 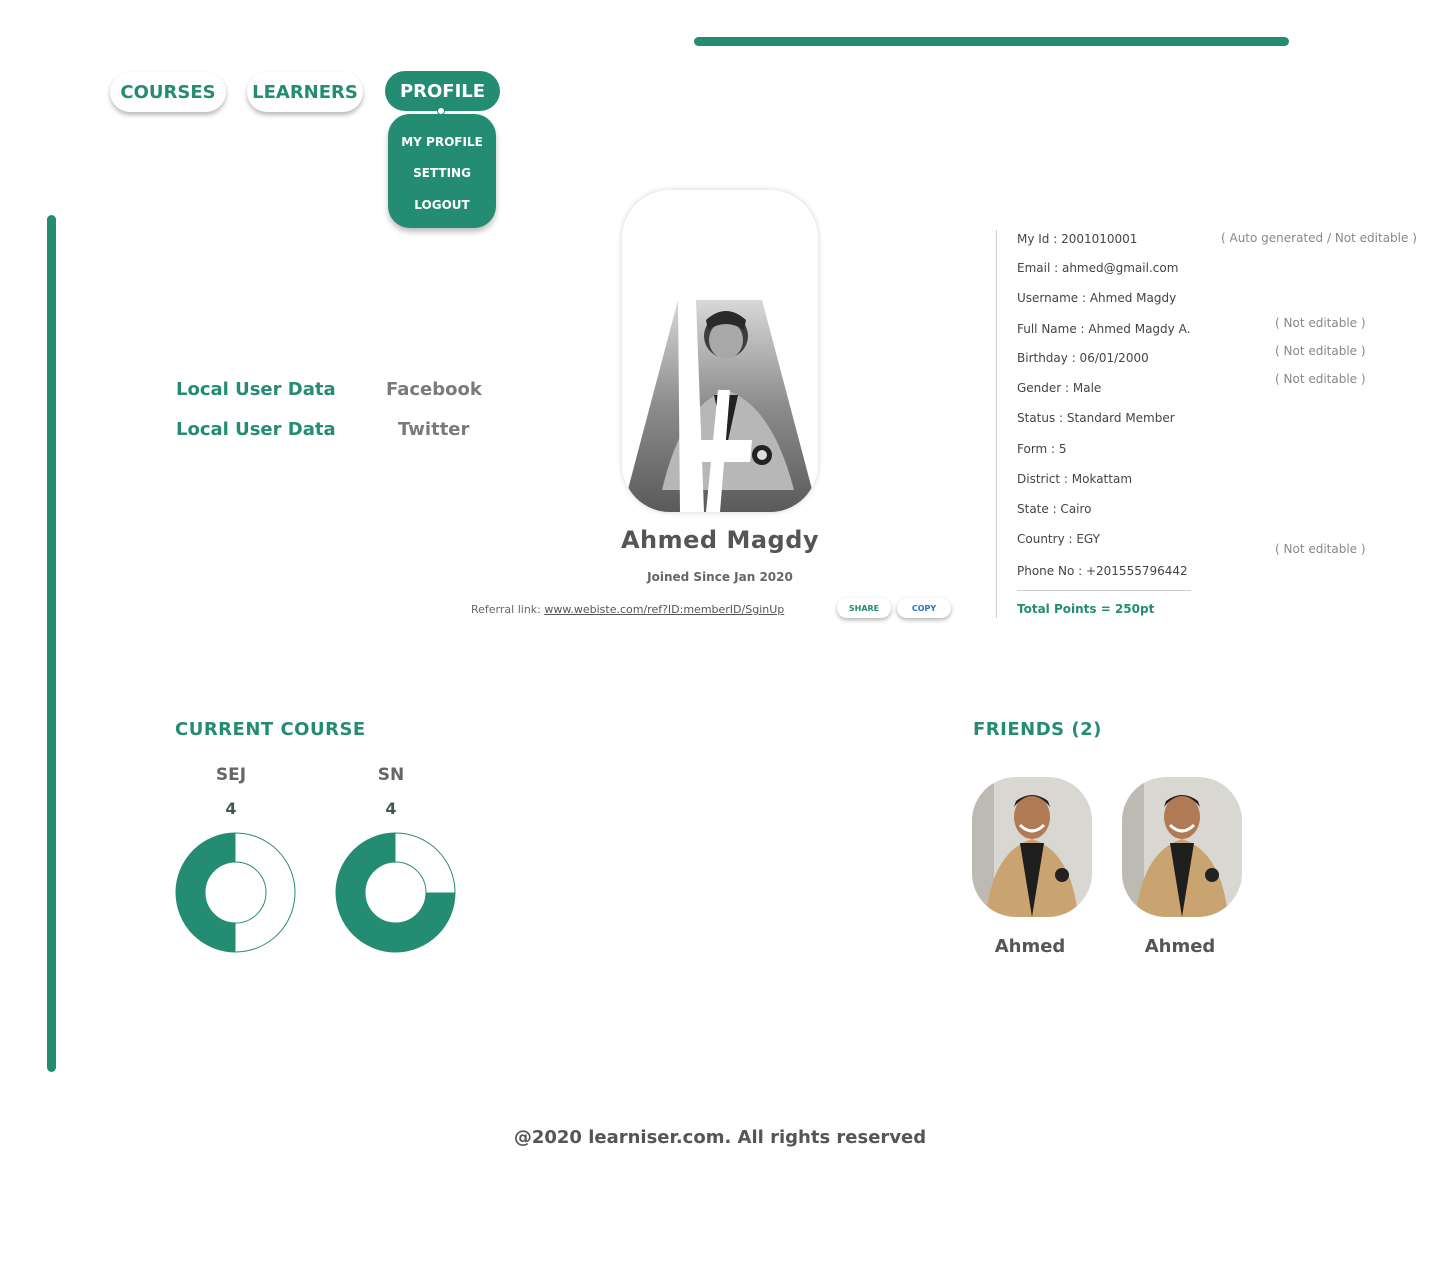 What do you see at coordinates (442, 142) in the screenshot?
I see `dropdown-my-profile: MY PROFILE` at bounding box center [442, 142].